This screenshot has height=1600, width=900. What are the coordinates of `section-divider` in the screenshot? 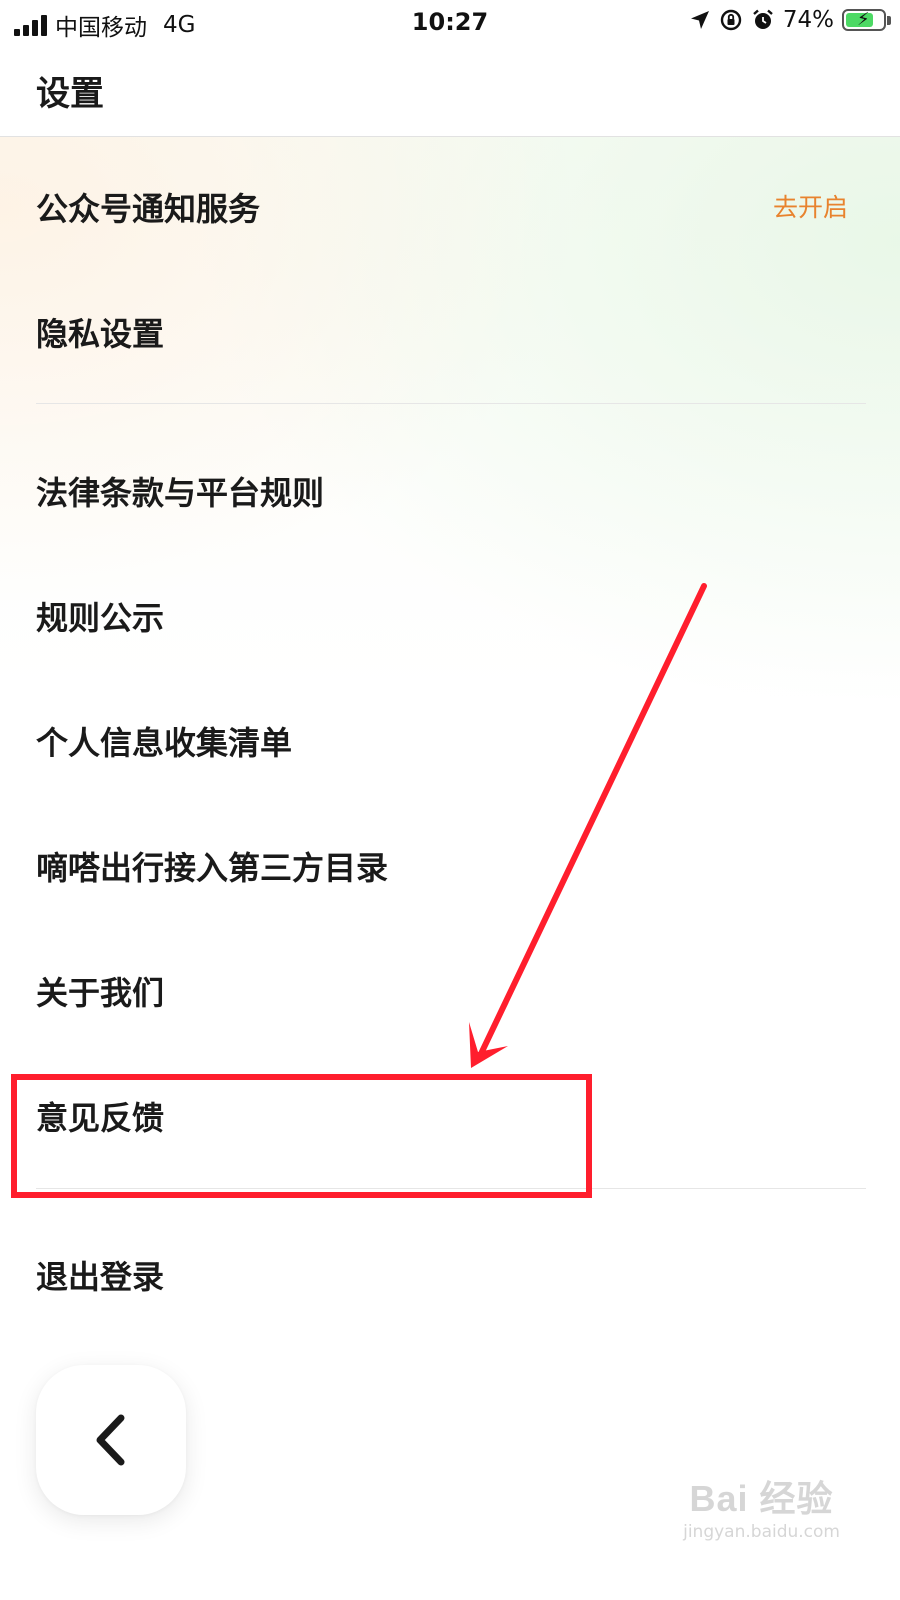 It's located at (451, 403).